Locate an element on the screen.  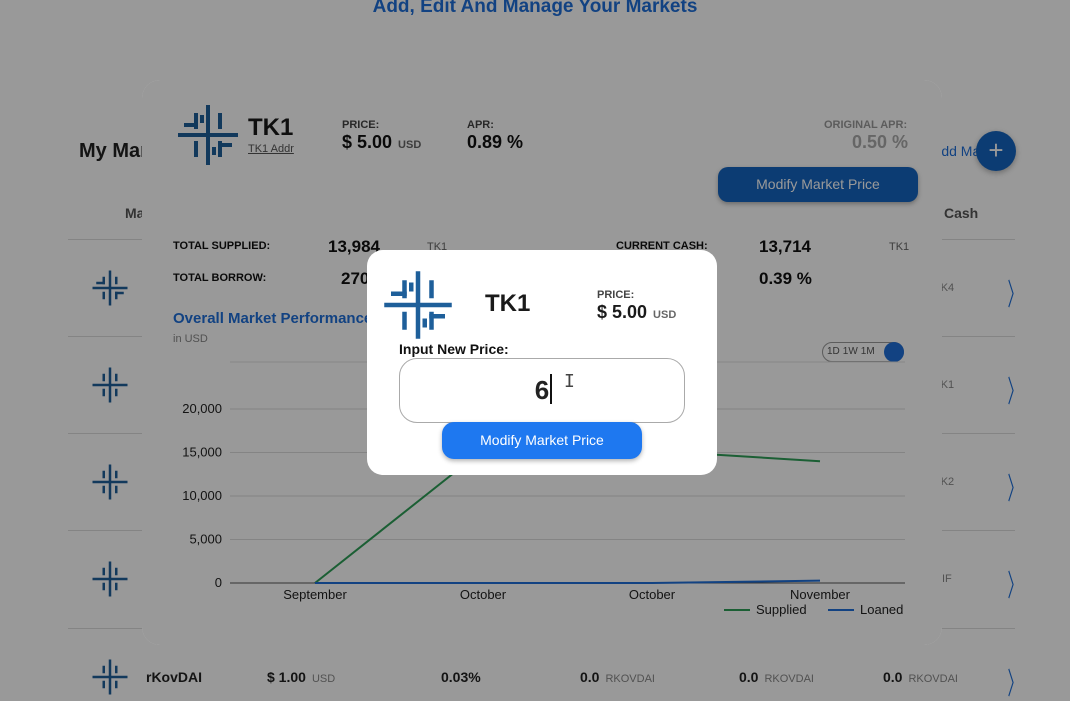
market-logo-icon is located at coordinates (418, 305).